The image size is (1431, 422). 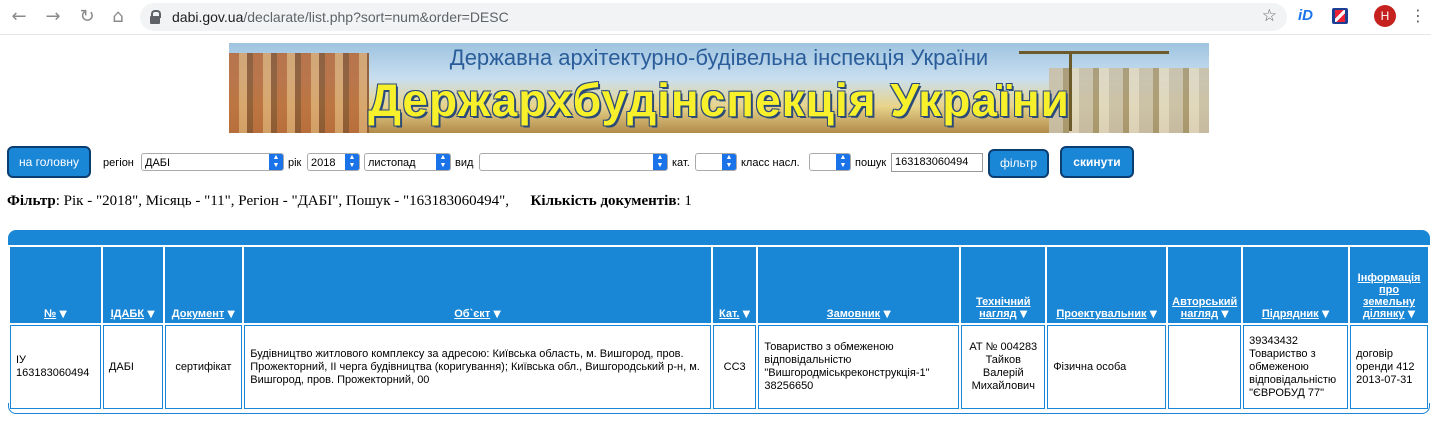 What do you see at coordinates (843, 162) in the screenshot?
I see `class-select-arrow-icon: ▲ ▼` at bounding box center [843, 162].